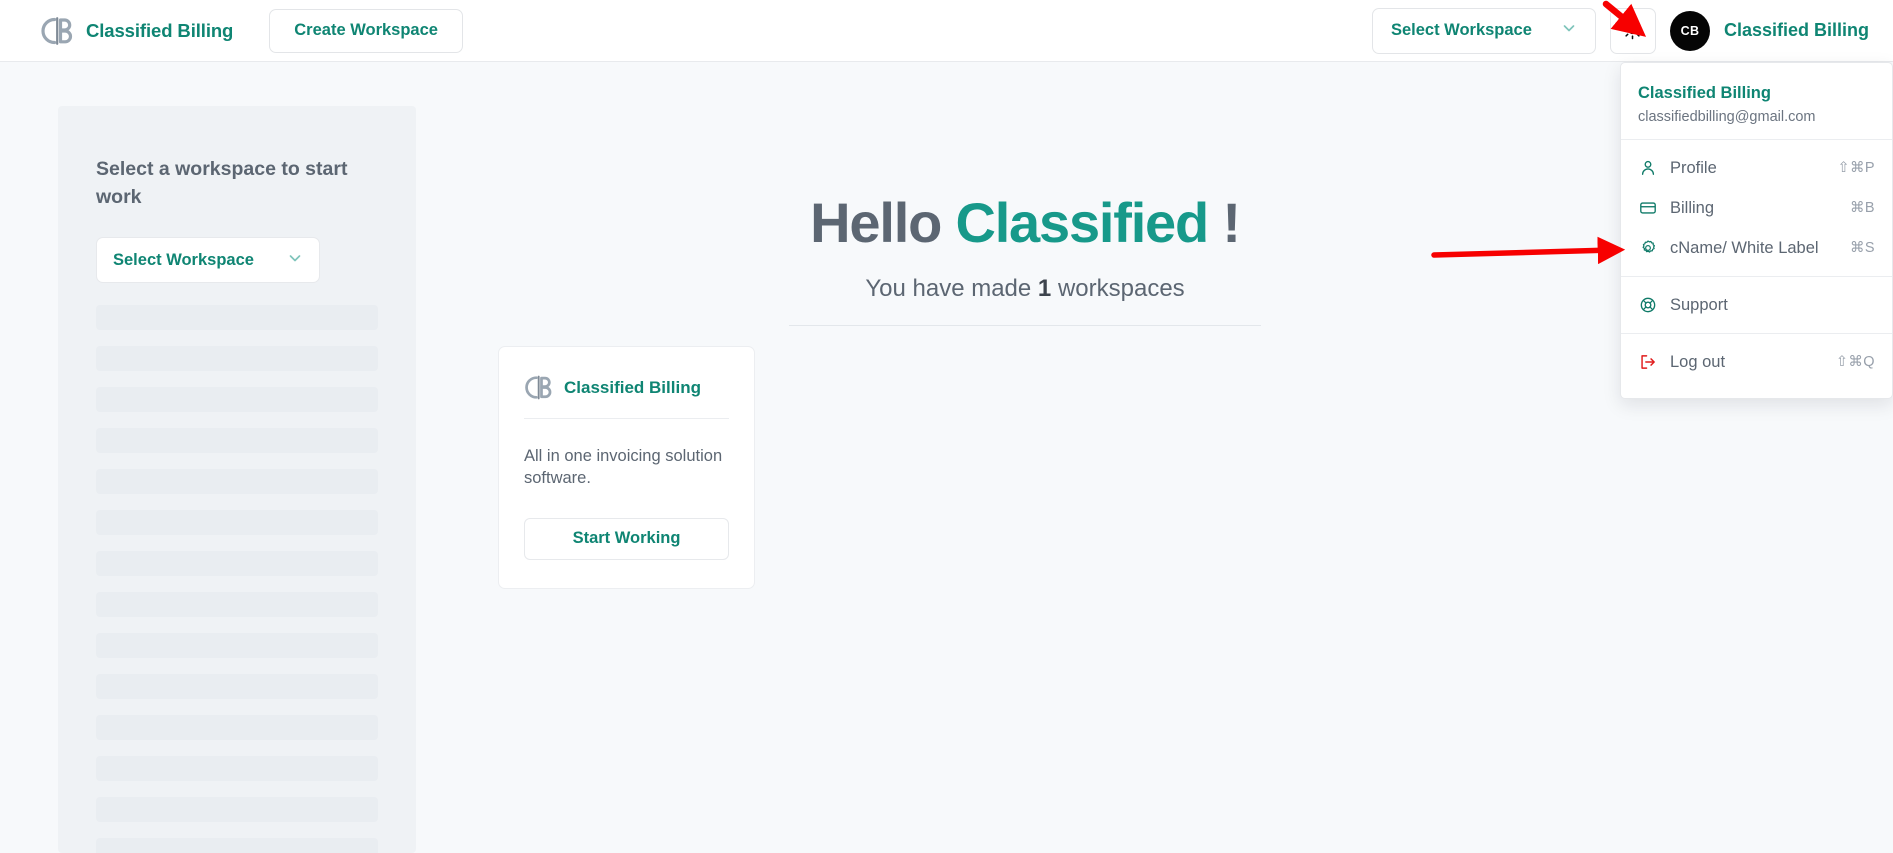 Image resolution: width=1893 pixels, height=853 pixels. I want to click on credit-card-icon, so click(1647, 208).